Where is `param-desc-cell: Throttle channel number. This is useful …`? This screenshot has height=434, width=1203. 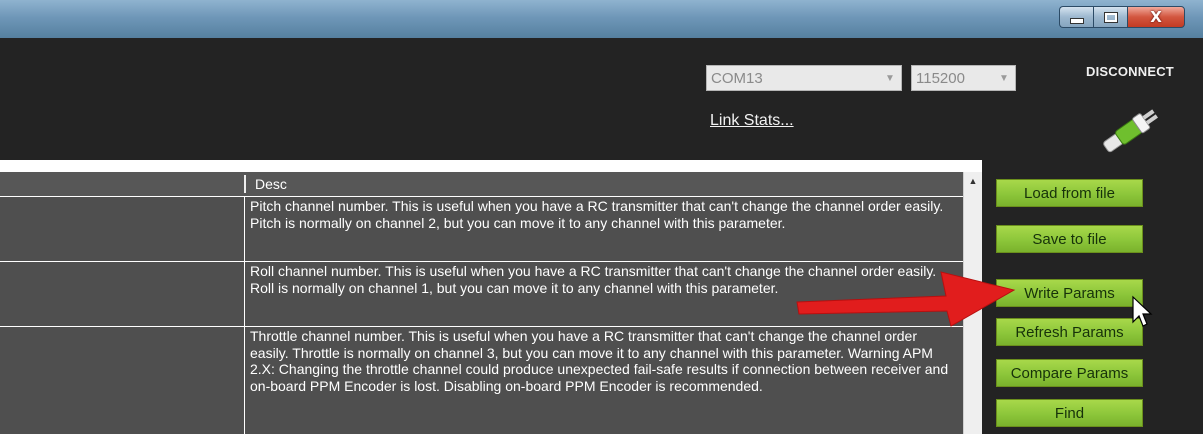
param-desc-cell: Throttle channel number. This is useful … is located at coordinates (603, 380).